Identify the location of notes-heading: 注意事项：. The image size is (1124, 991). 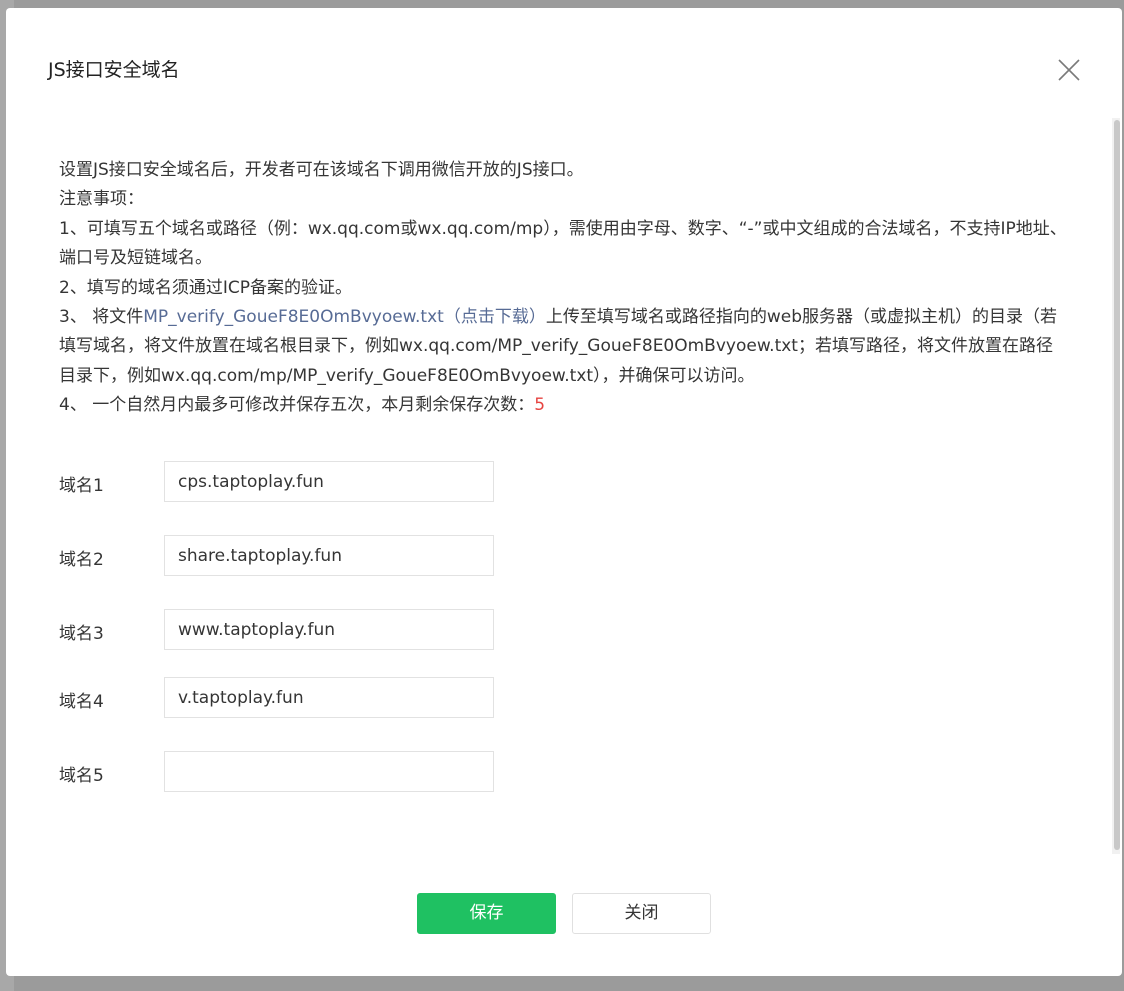
(101, 199).